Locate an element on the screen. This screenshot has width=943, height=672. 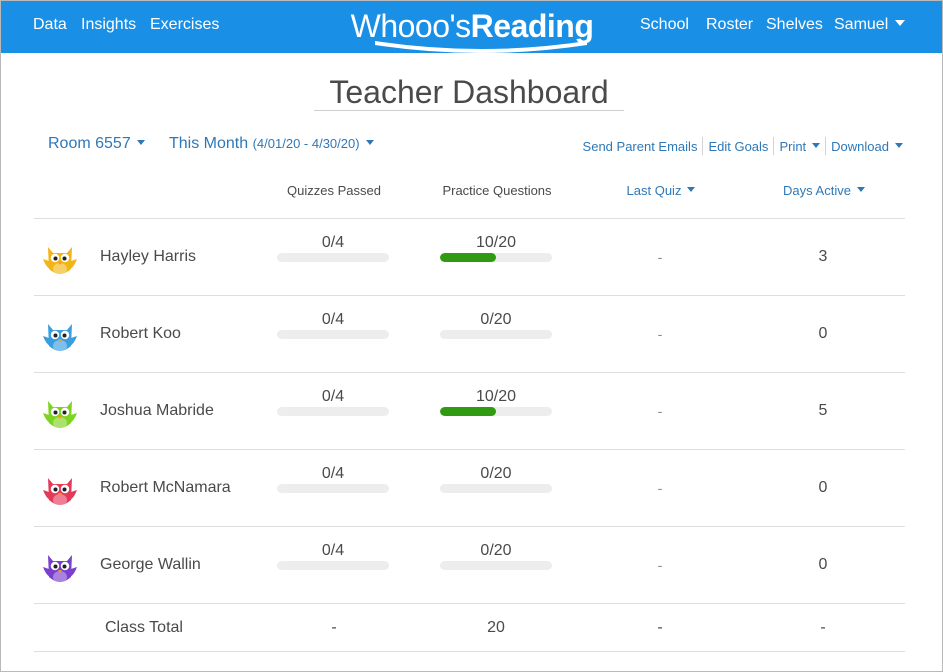
total-days-active: - is located at coordinates (823, 627).